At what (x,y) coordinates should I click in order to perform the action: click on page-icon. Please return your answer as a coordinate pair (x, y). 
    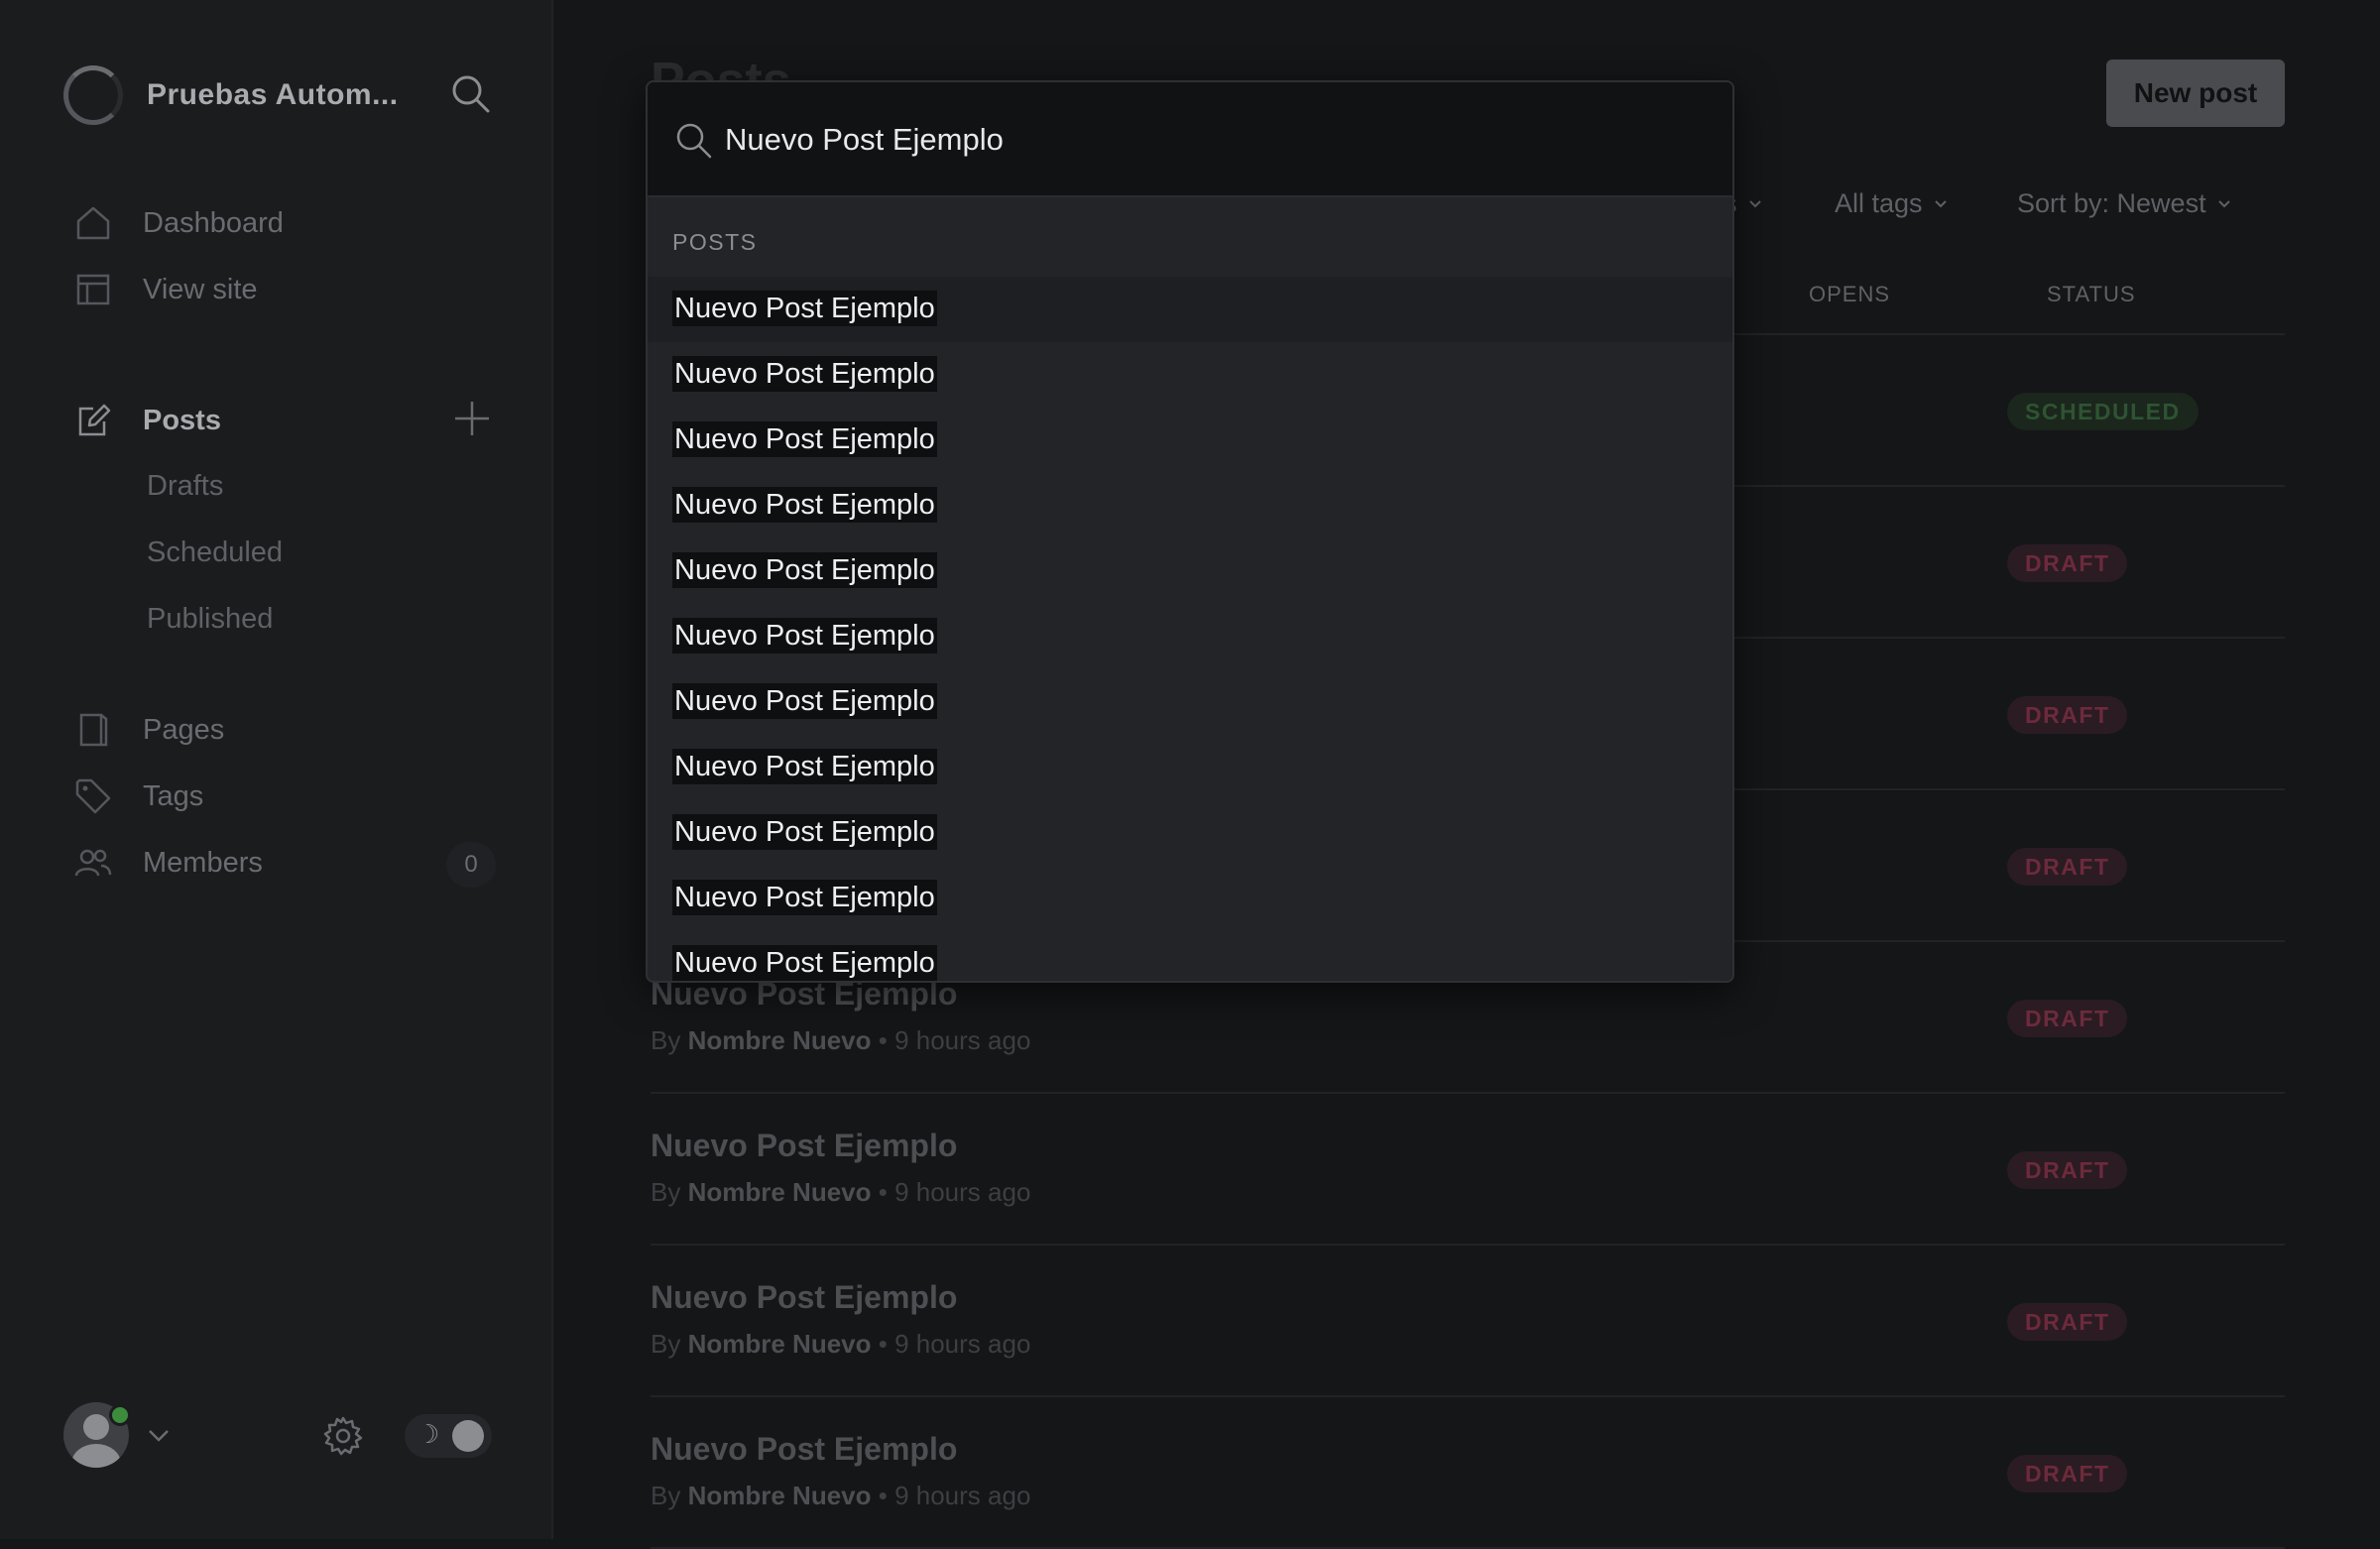
    Looking at the image, I should click on (93, 730).